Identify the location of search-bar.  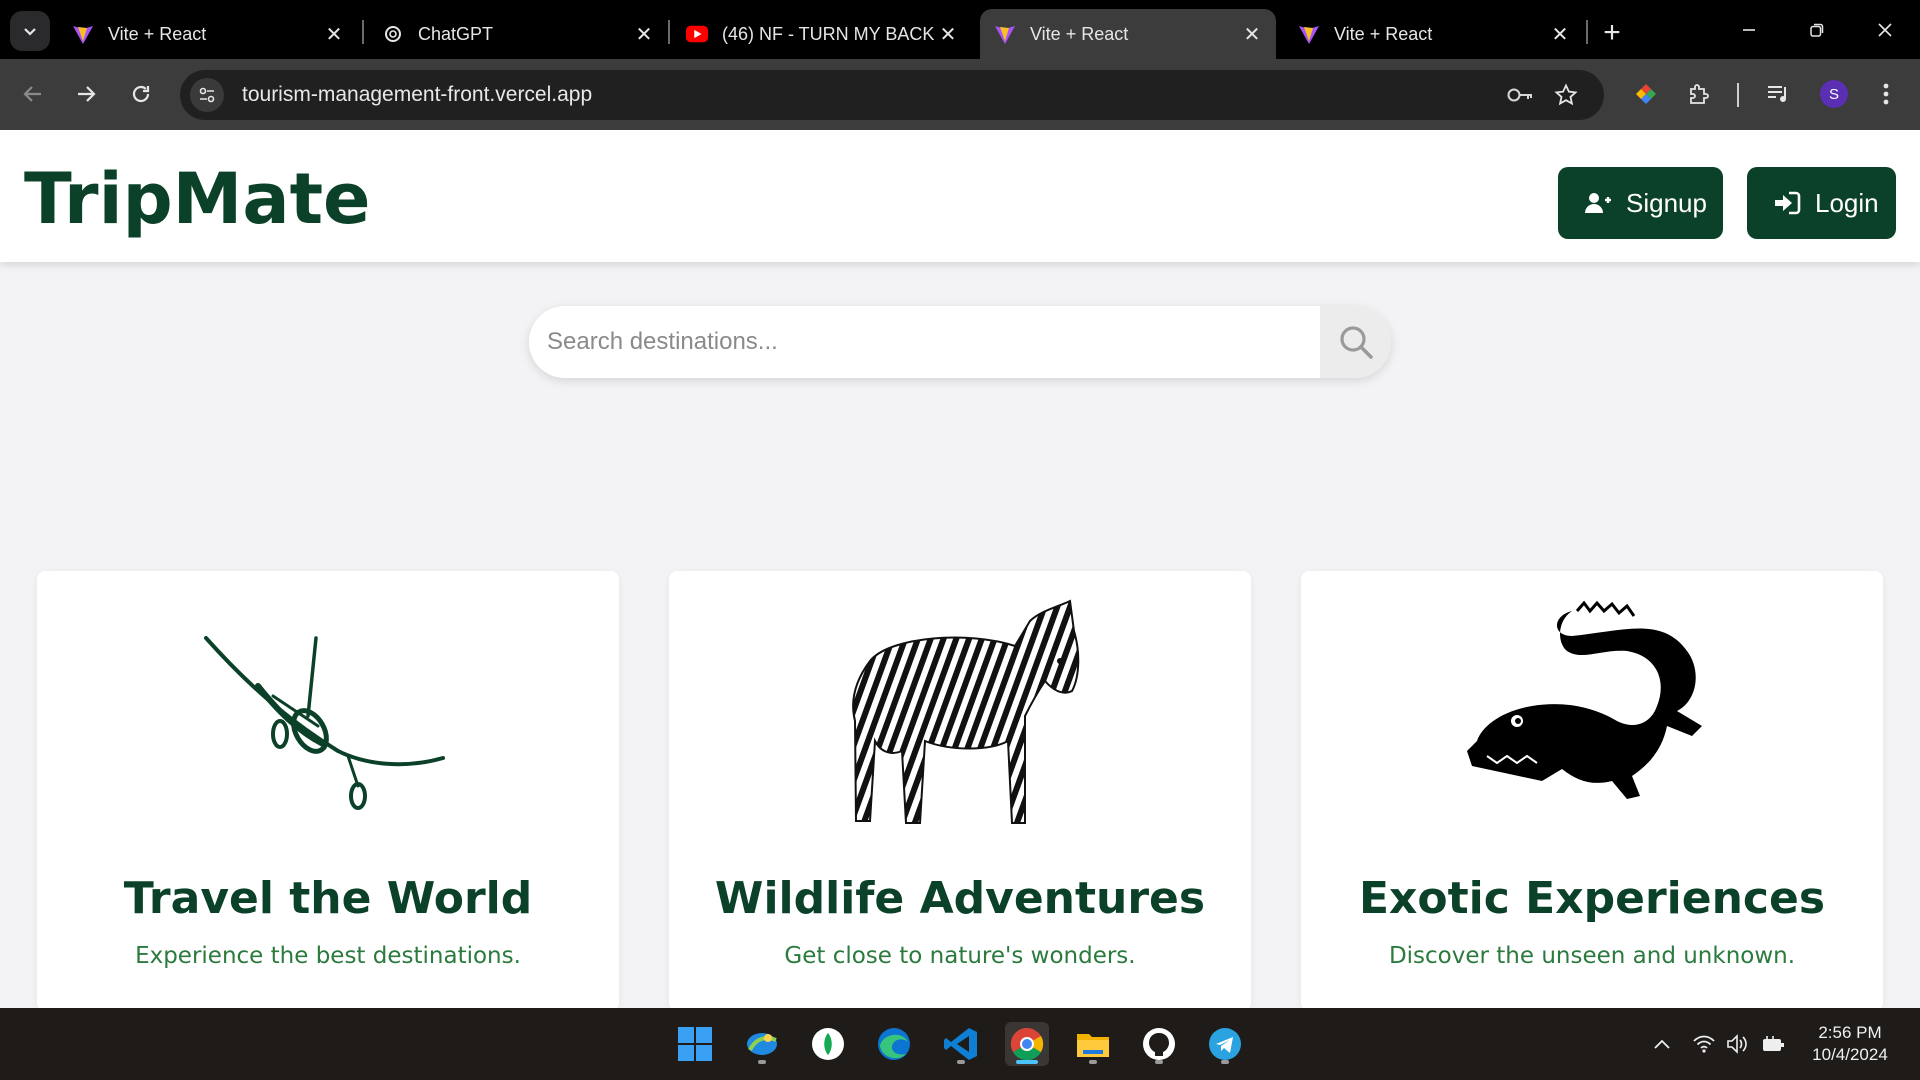
(960, 342).